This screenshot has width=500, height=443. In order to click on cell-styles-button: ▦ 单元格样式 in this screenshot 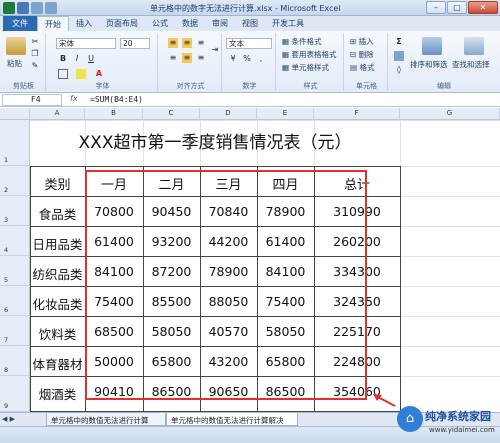, I will do `click(305, 67)`.